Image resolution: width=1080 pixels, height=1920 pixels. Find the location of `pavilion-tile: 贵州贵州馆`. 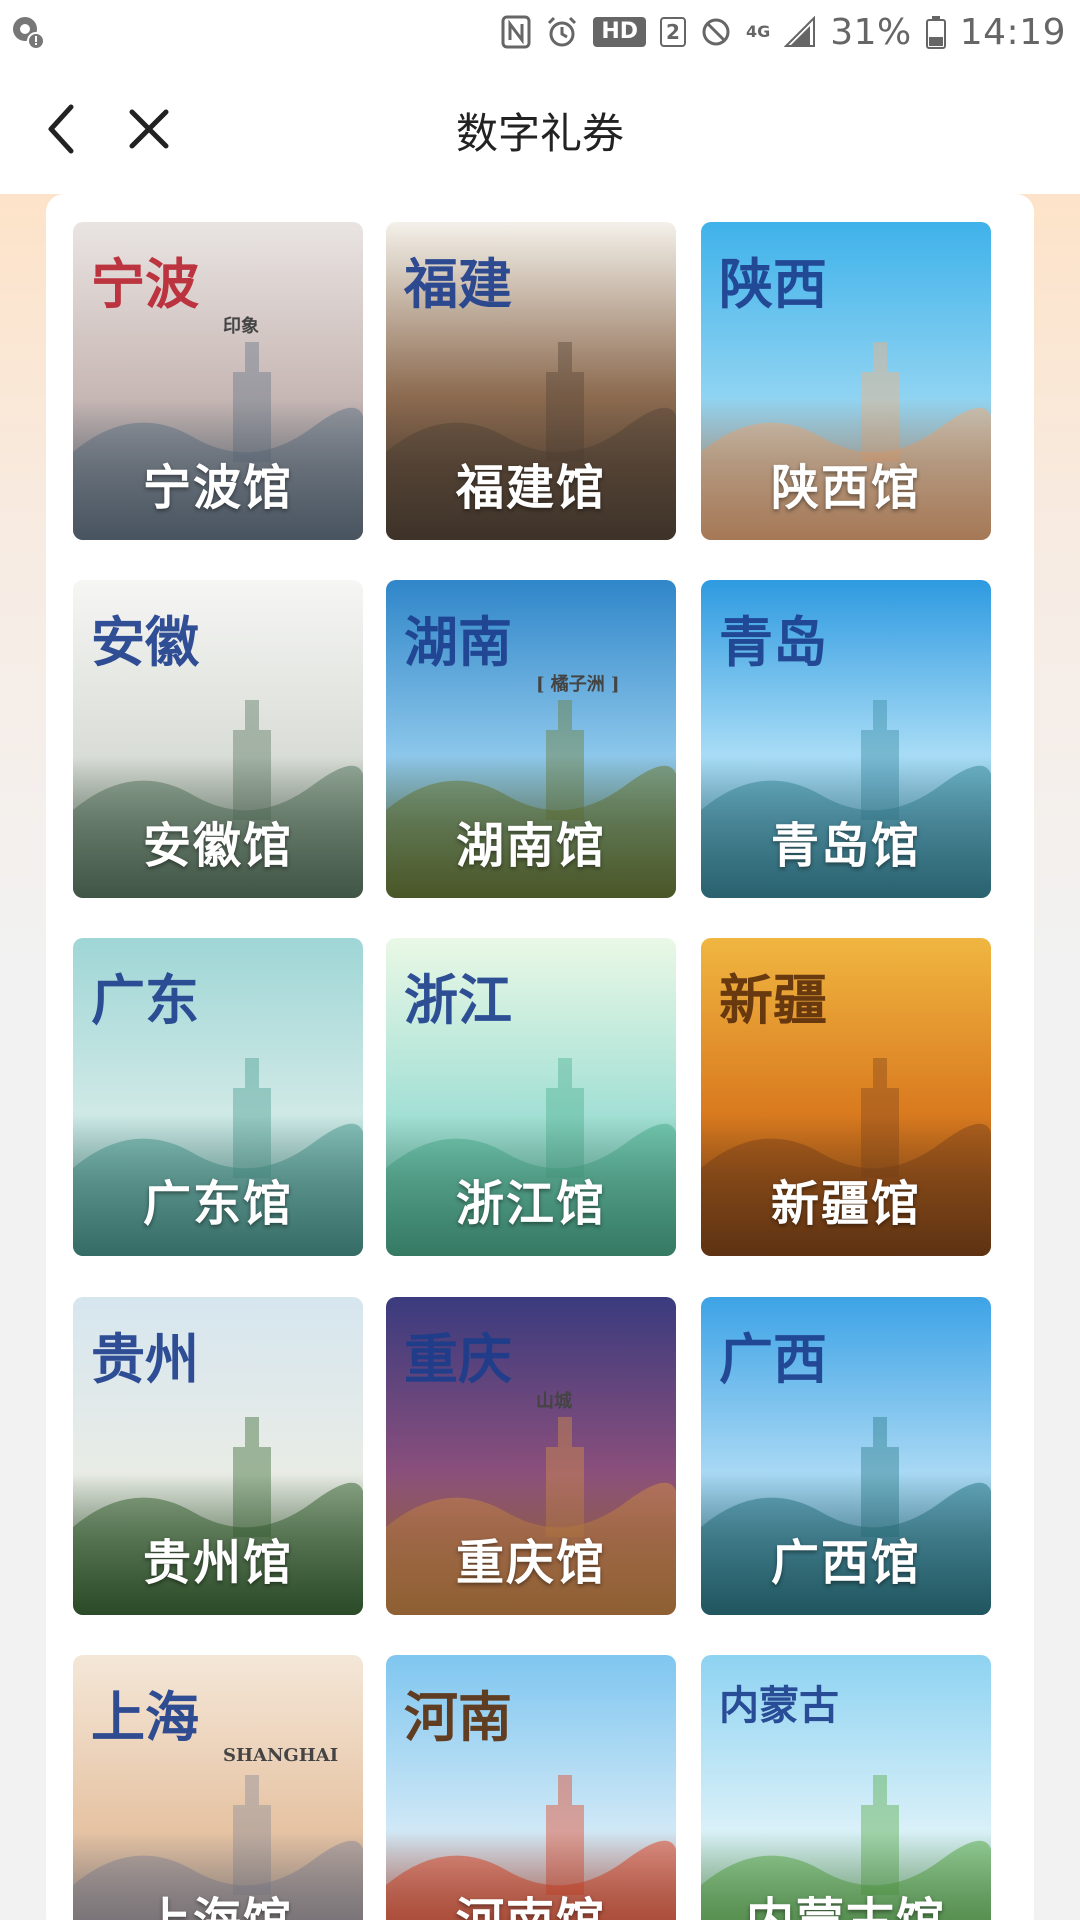

pavilion-tile: 贵州贵州馆 is located at coordinates (218, 1456).